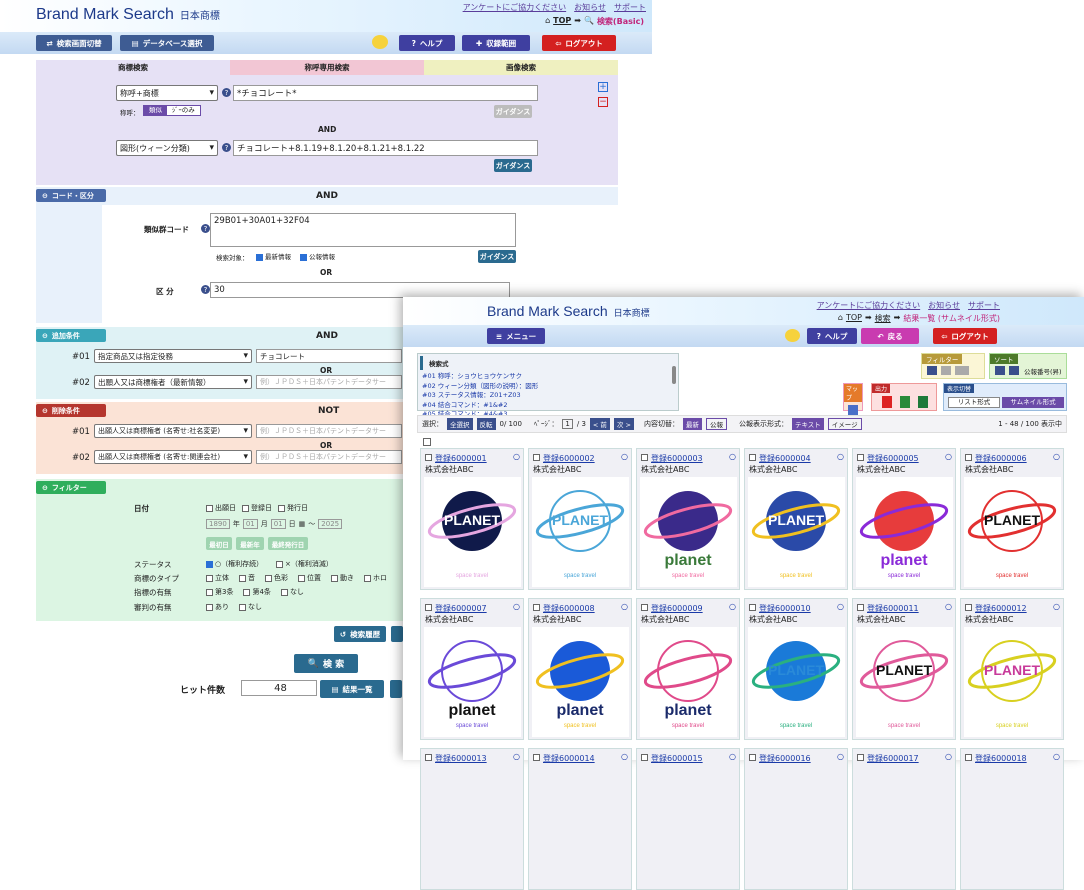 This screenshot has width=1084, height=890. I want to click on trial-checkbox: なし, so click(250, 607).